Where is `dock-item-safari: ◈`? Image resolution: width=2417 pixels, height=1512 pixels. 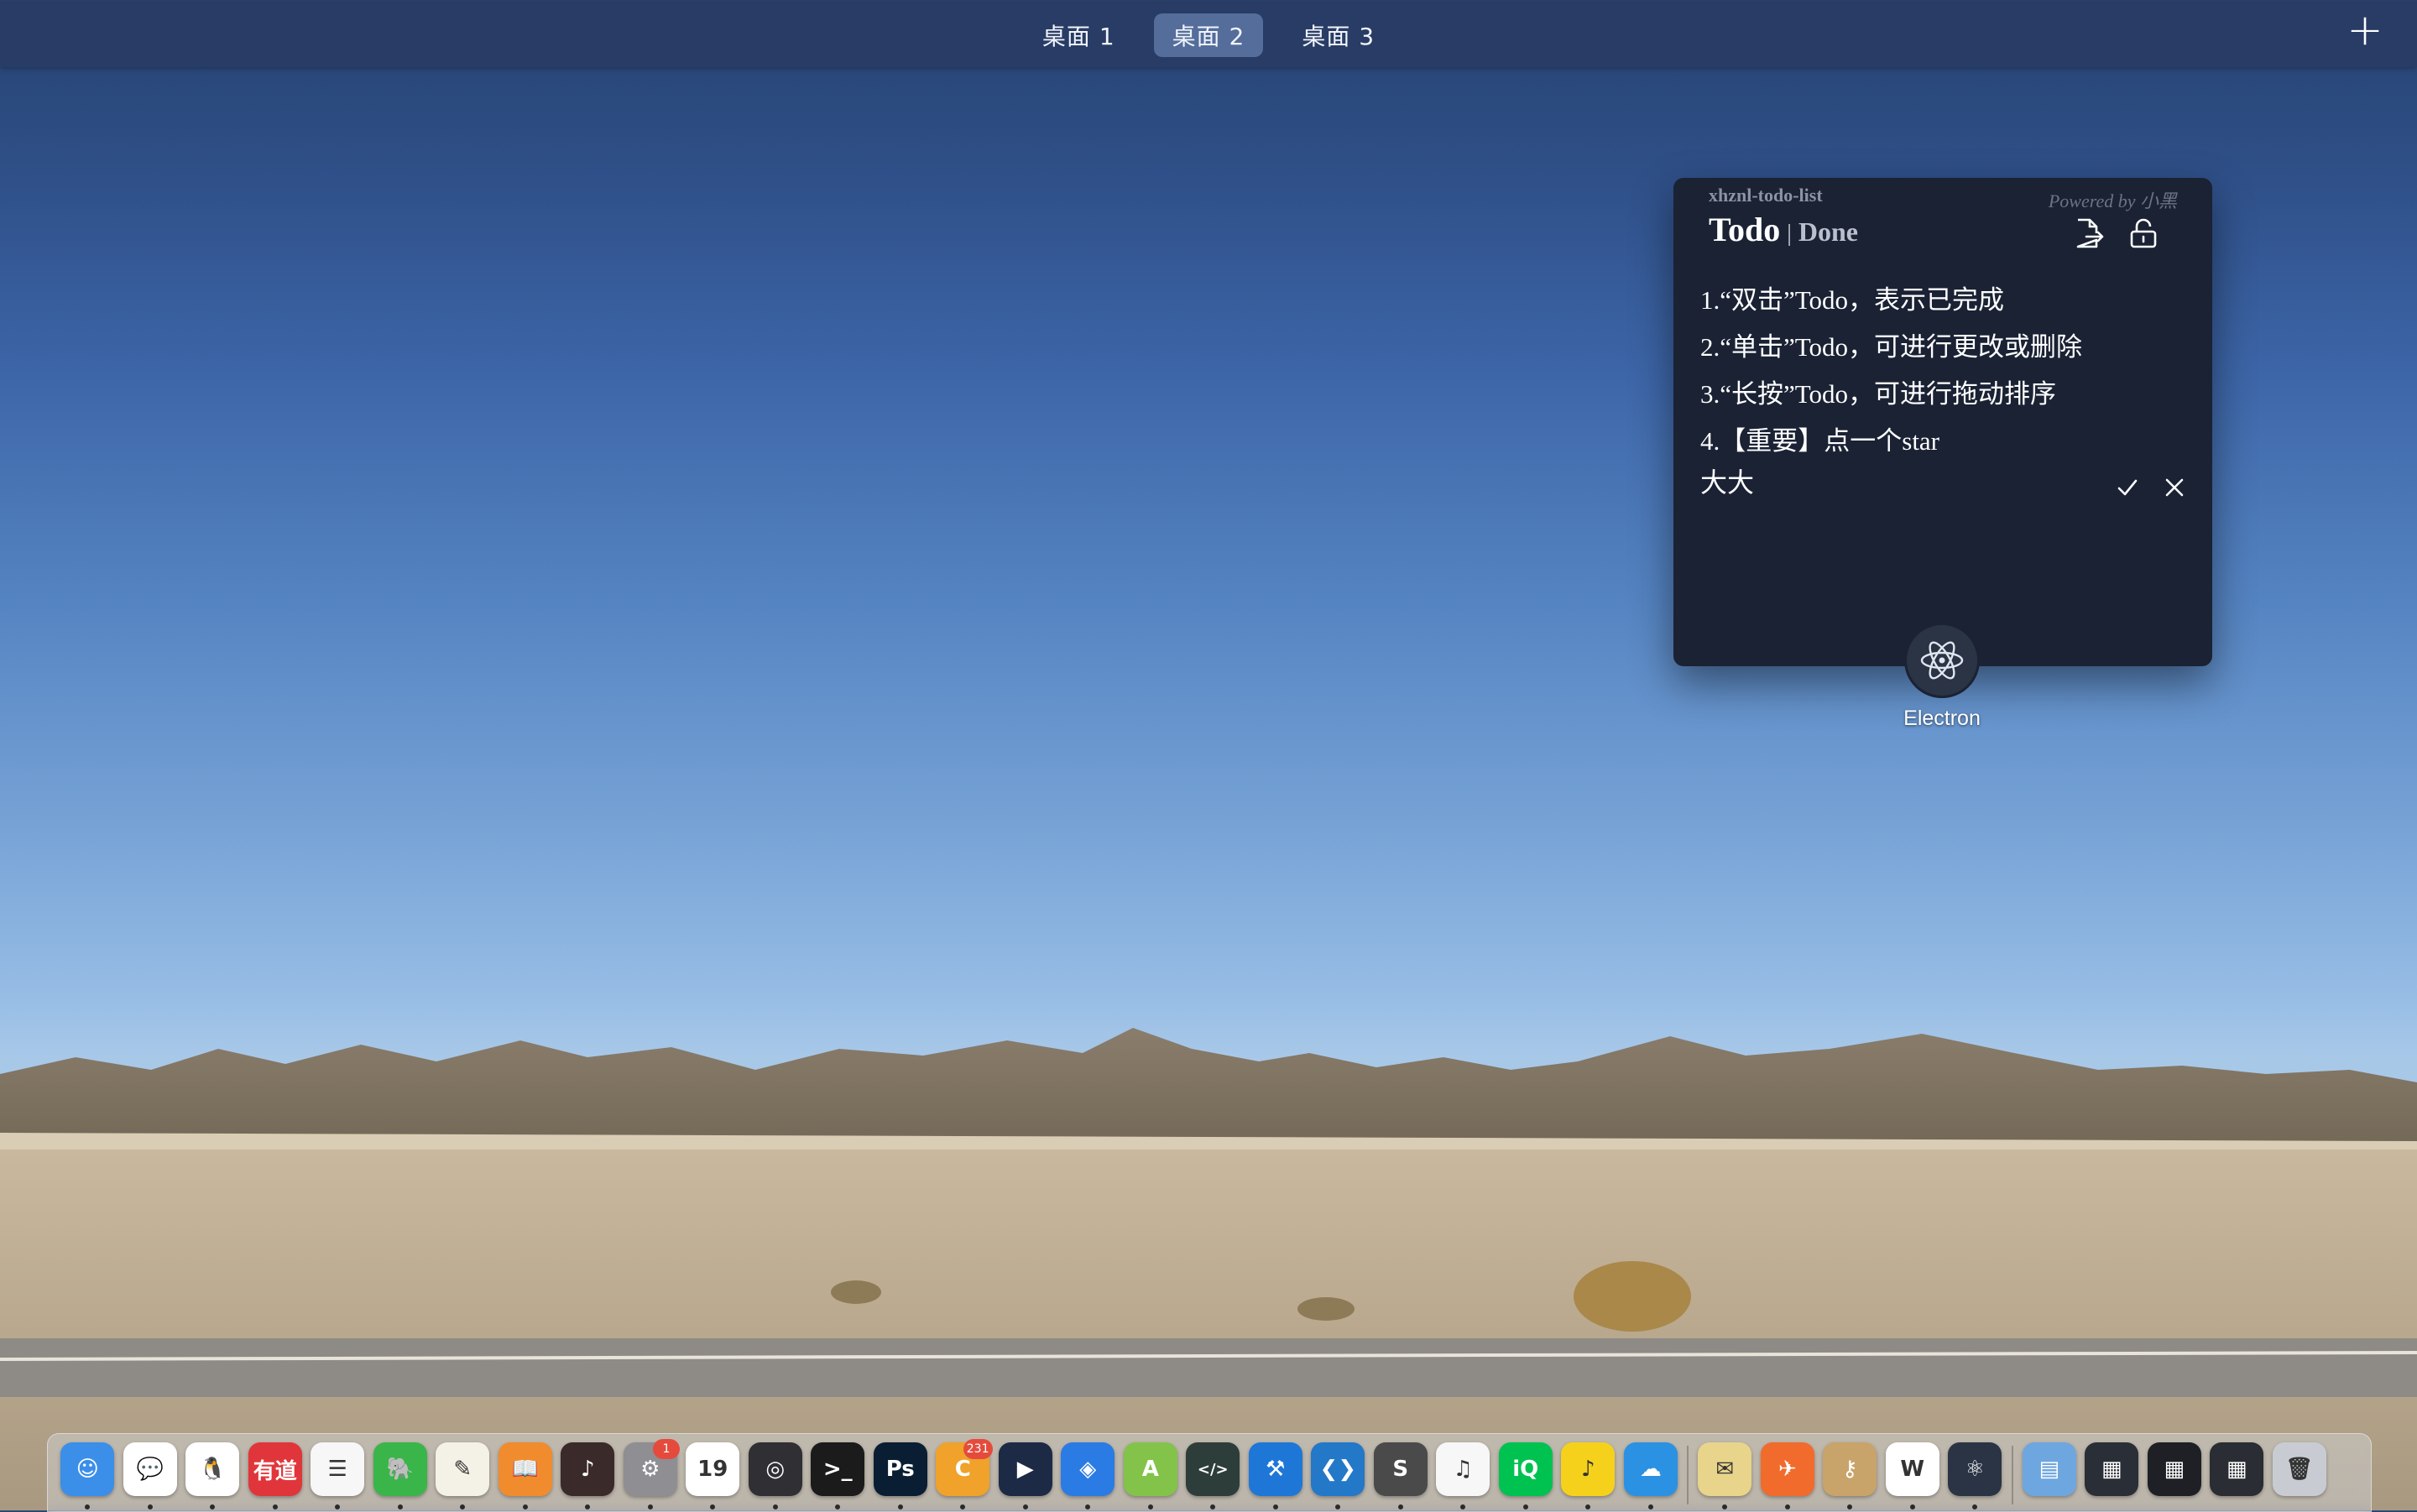
dock-item-safari: ◈ is located at coordinates (1088, 1475).